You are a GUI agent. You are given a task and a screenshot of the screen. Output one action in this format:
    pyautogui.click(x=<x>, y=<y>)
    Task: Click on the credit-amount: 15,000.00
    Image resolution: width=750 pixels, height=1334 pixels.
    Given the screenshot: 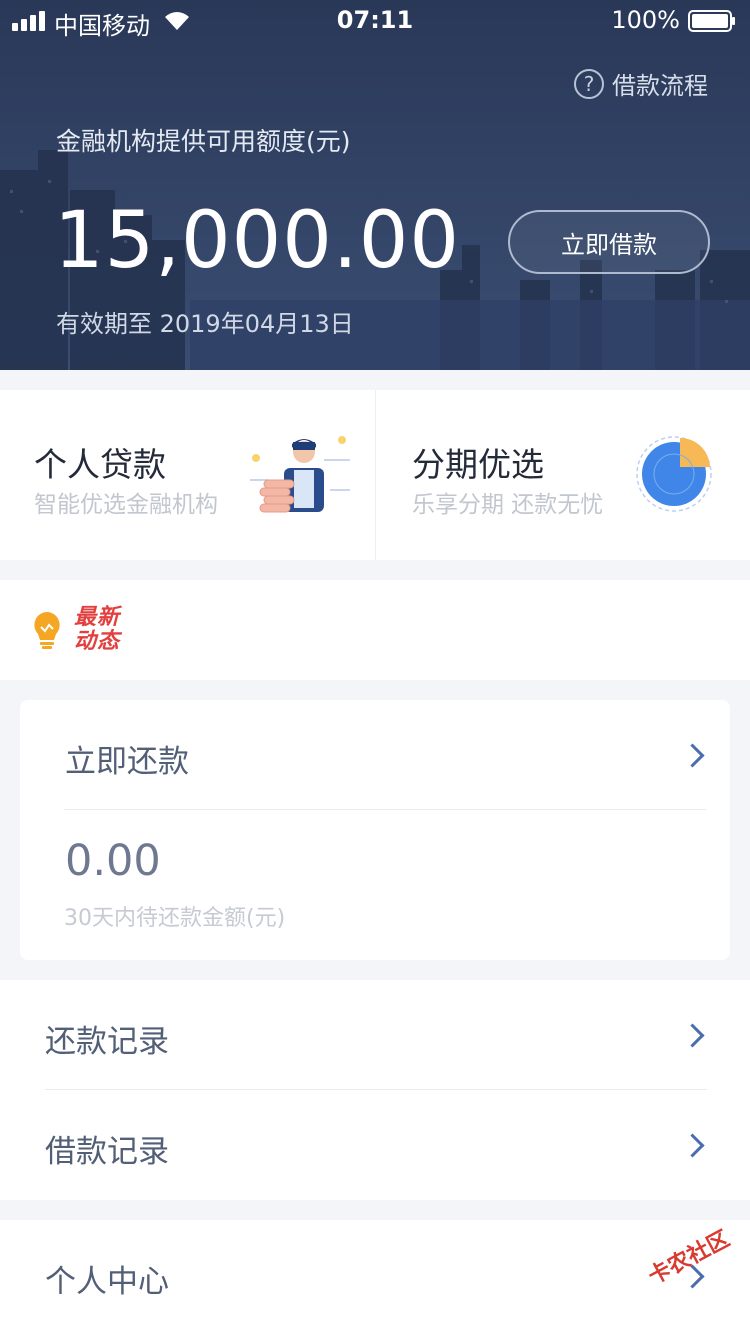 What is the action you would take?
    pyautogui.click(x=257, y=241)
    